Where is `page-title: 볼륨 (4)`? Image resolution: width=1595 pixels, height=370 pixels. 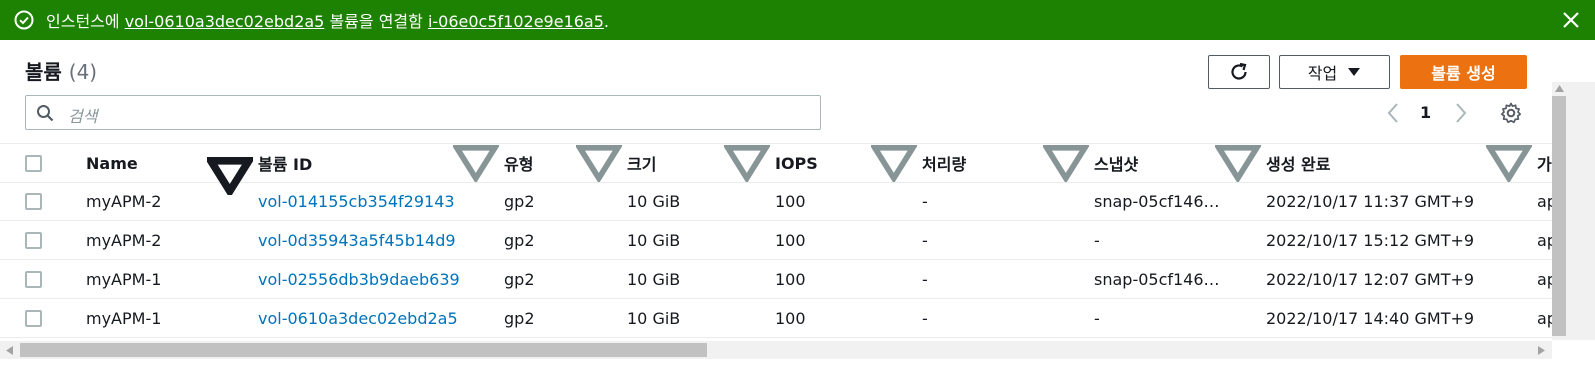
page-title: 볼륨 (4) is located at coordinates (61, 70).